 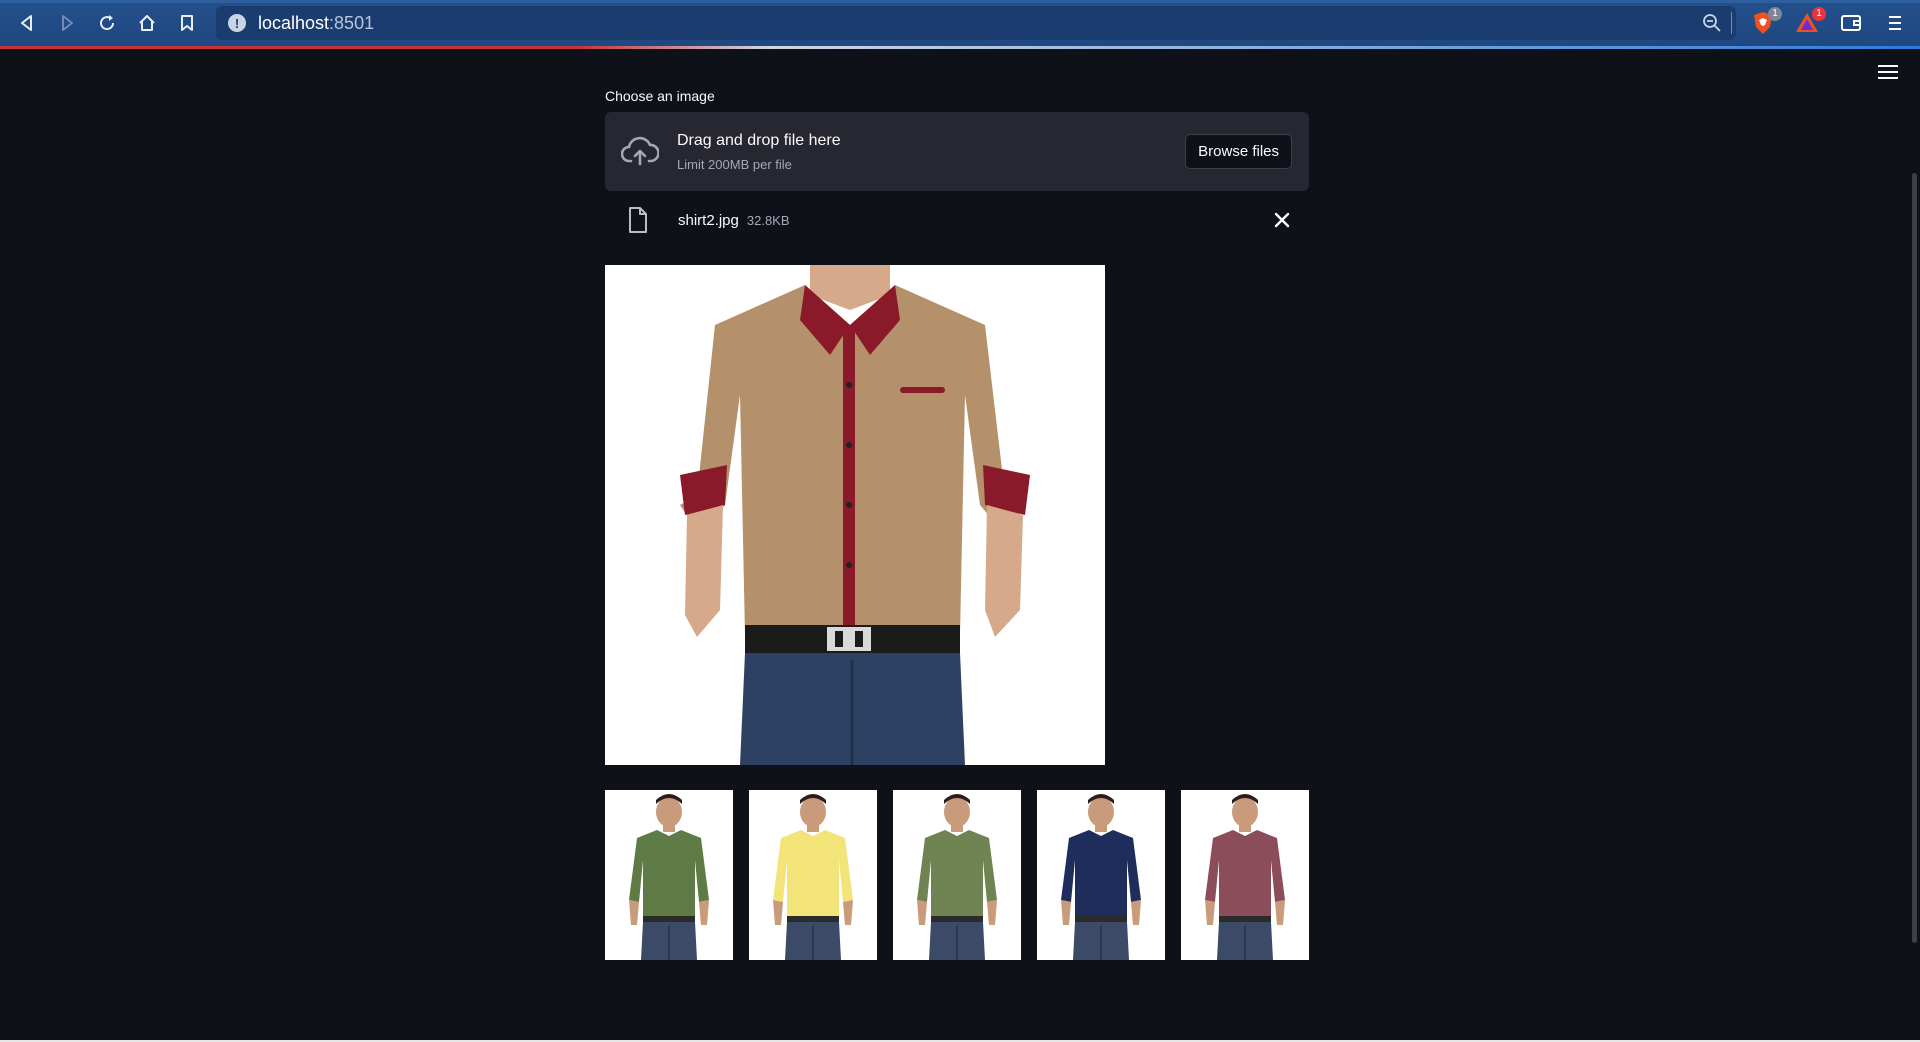 I want to click on recommendations-row, so click(x=957, y=875).